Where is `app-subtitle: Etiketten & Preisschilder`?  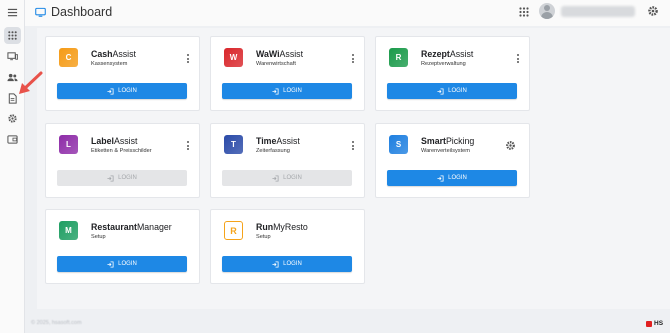 app-subtitle: Etiketten & Preisschilder is located at coordinates (121, 151).